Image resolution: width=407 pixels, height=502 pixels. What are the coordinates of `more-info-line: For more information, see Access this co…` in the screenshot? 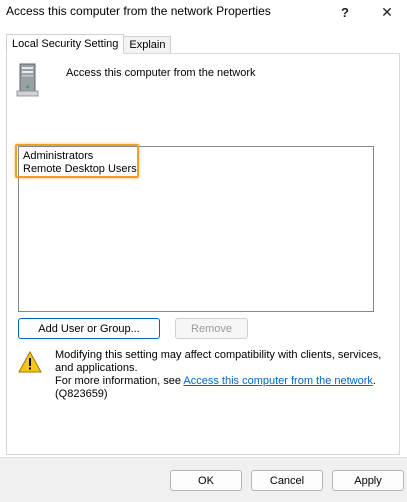 It's located at (220, 381).